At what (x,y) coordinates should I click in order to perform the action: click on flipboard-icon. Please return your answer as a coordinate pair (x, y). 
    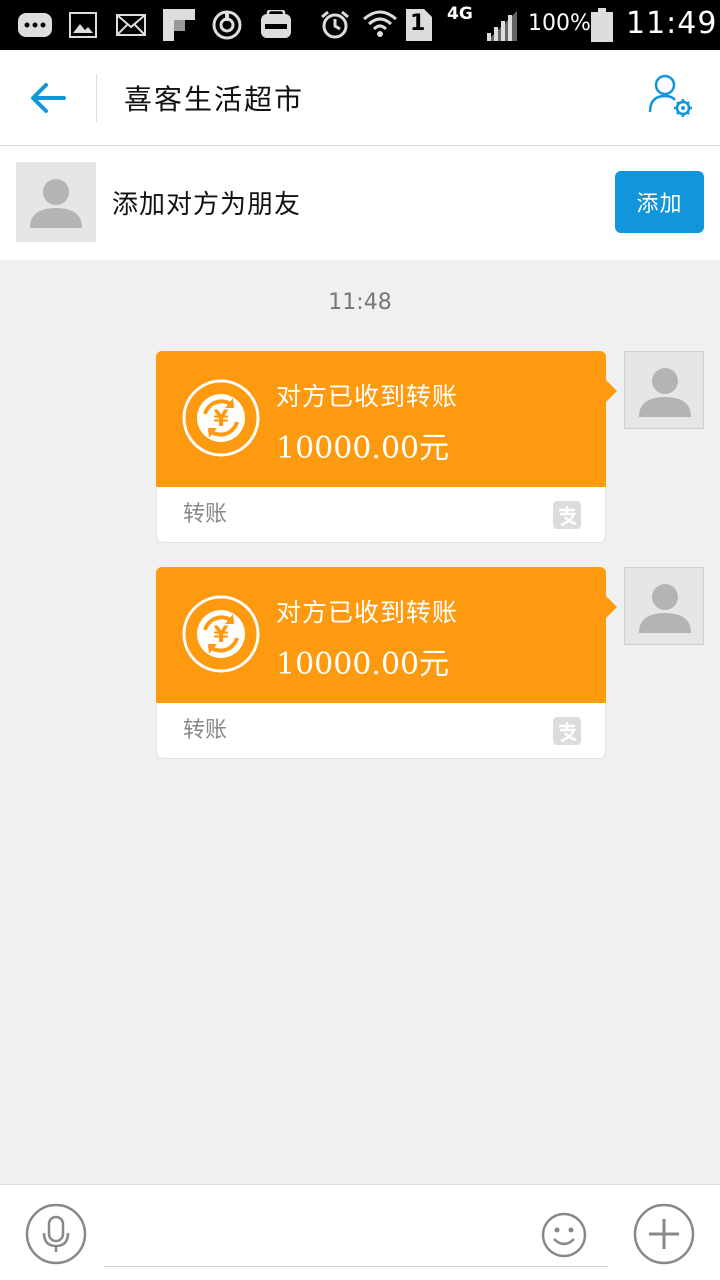
    Looking at the image, I should click on (179, 25).